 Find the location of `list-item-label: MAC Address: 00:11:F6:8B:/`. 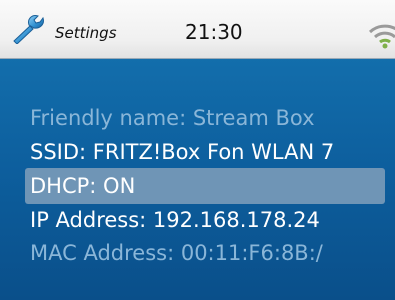

list-item-label: MAC Address: 00:11:F6:8B:/ is located at coordinates (176, 253).